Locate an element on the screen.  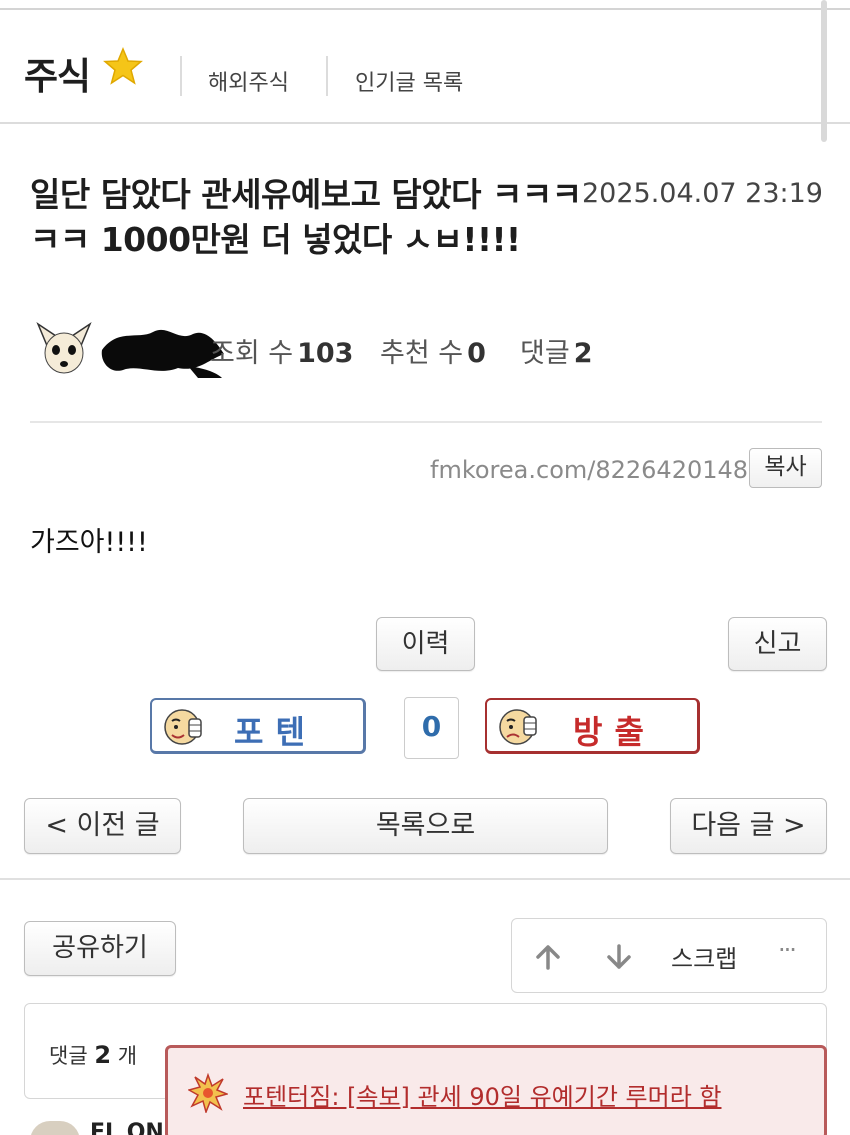
comments-prefix: 댓글 is located at coordinates (68, 1056).